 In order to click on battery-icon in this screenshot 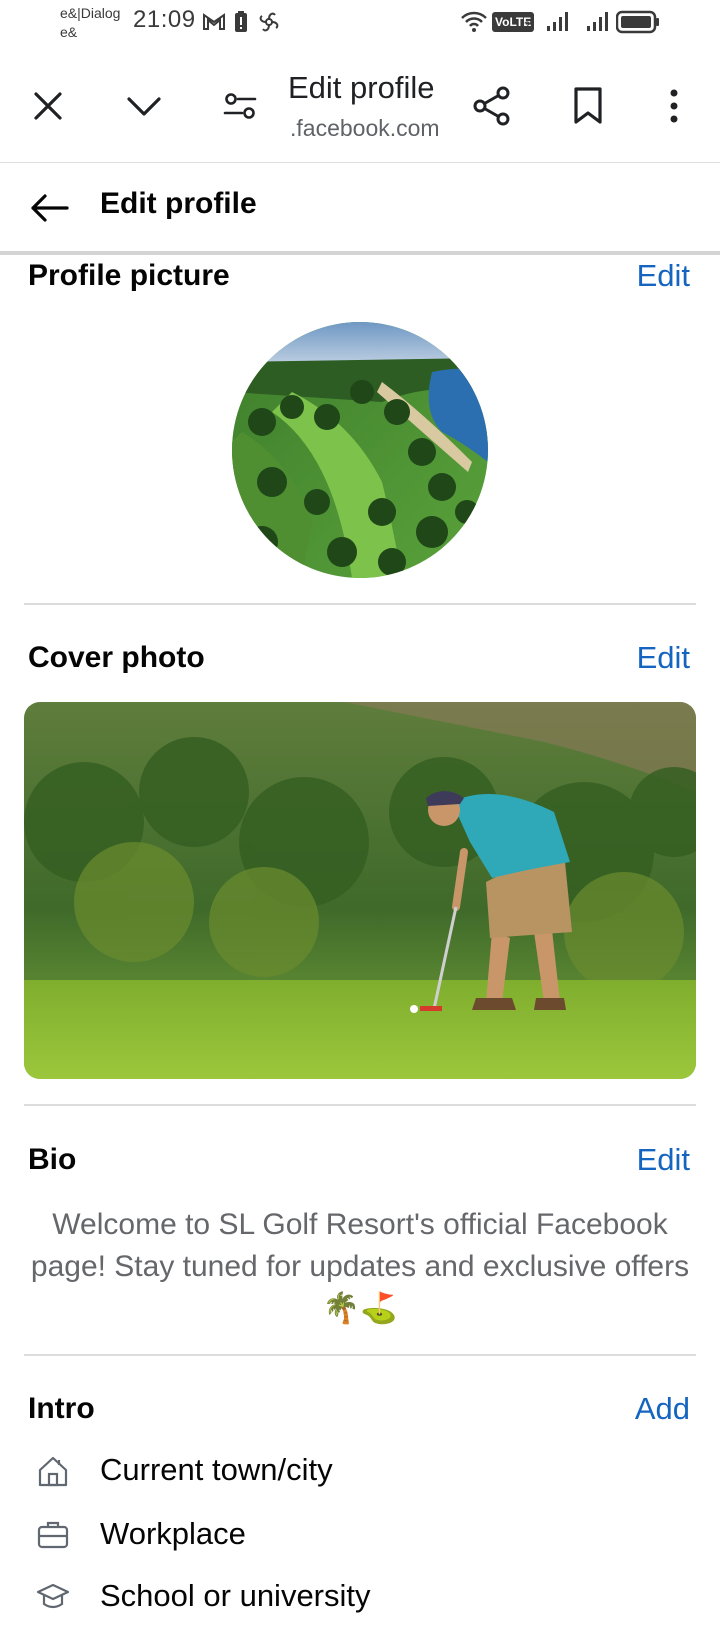, I will do `click(637, 22)`.